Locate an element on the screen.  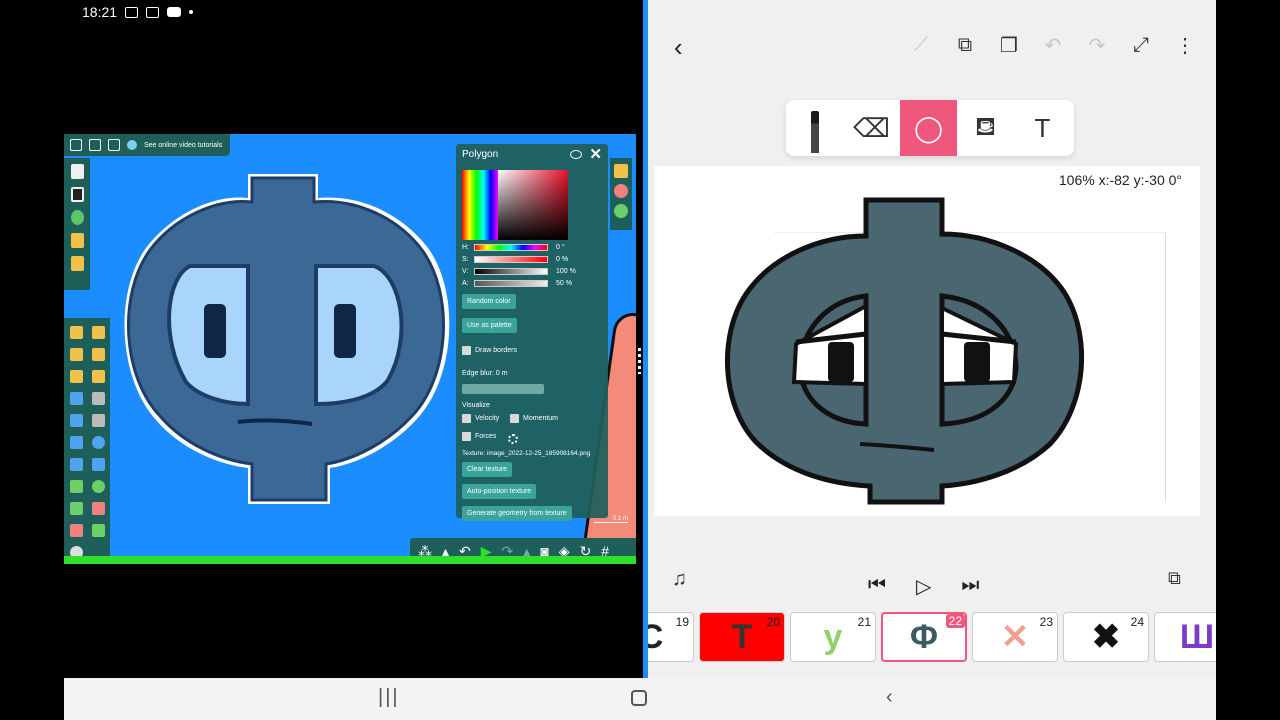
more-icon: ⋮ is located at coordinates (1185, 45).